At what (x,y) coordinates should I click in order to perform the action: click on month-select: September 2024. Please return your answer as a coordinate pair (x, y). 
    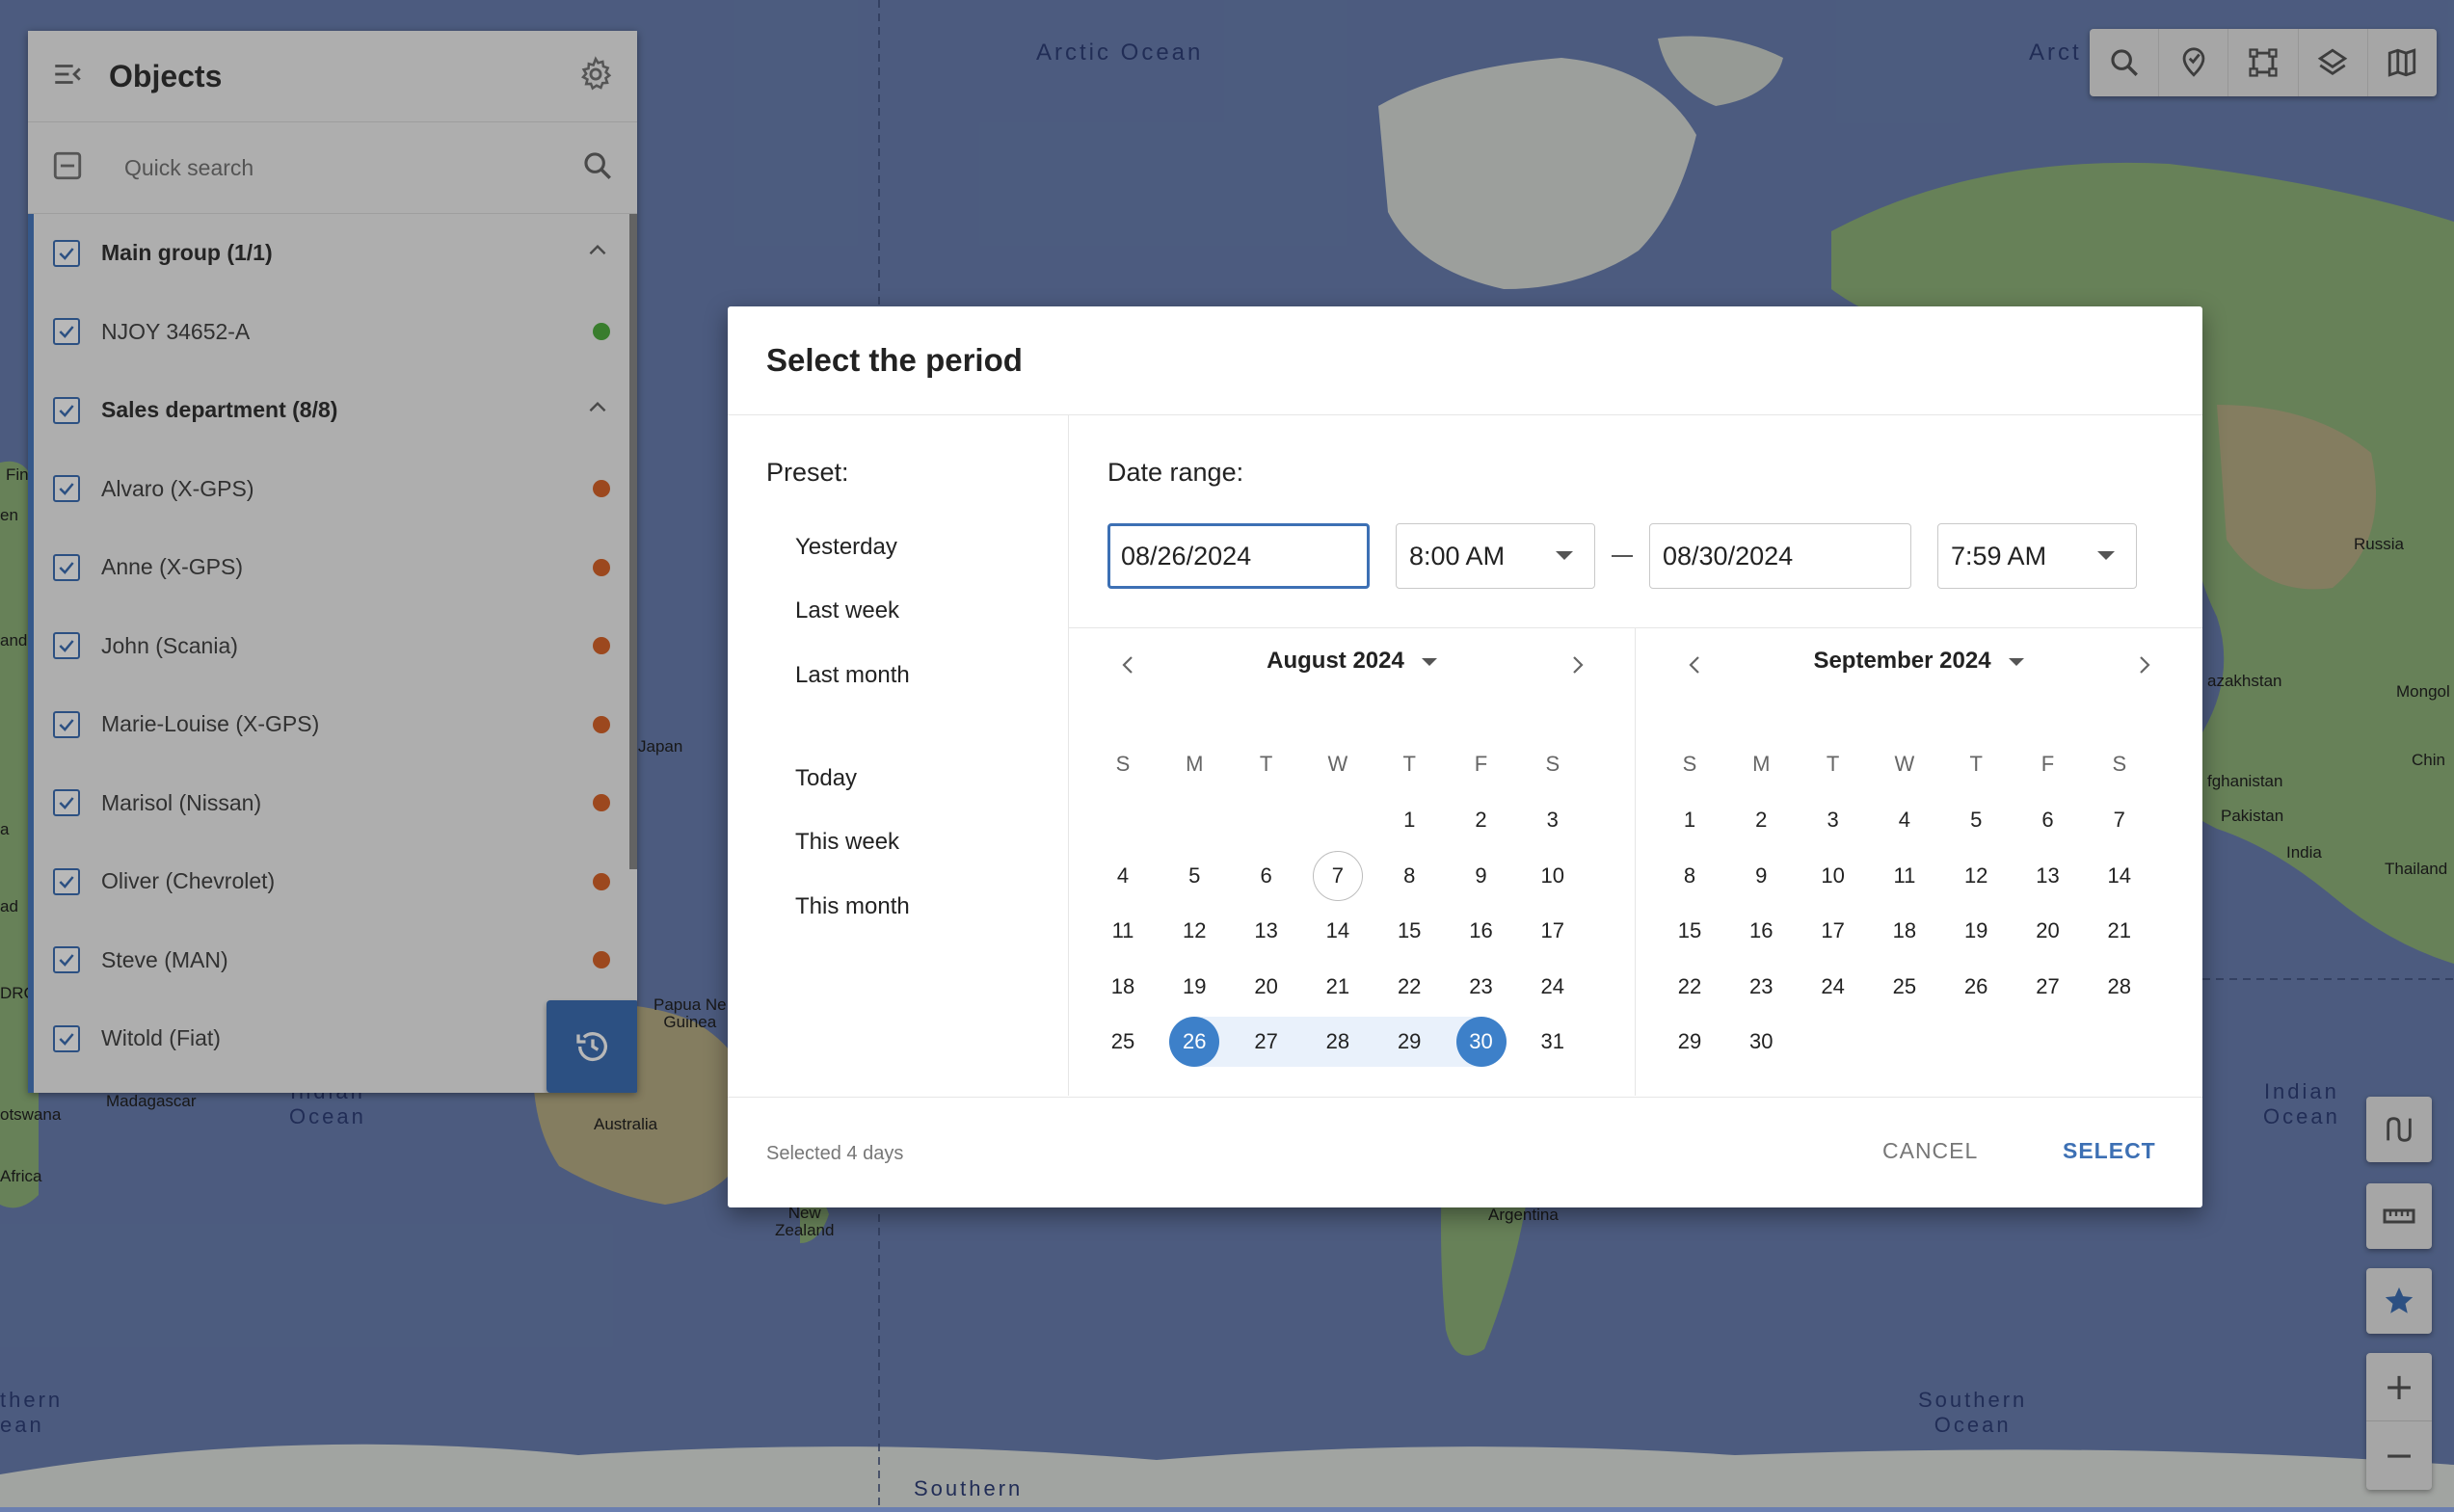
    Looking at the image, I should click on (1919, 662).